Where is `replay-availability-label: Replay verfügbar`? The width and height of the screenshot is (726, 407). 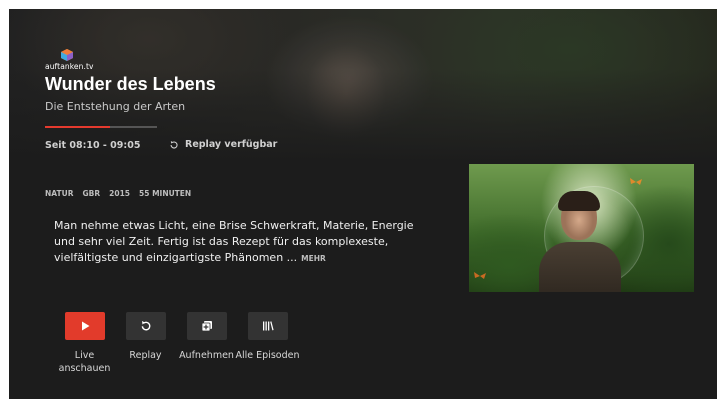 replay-availability-label: Replay verfügbar is located at coordinates (231, 144).